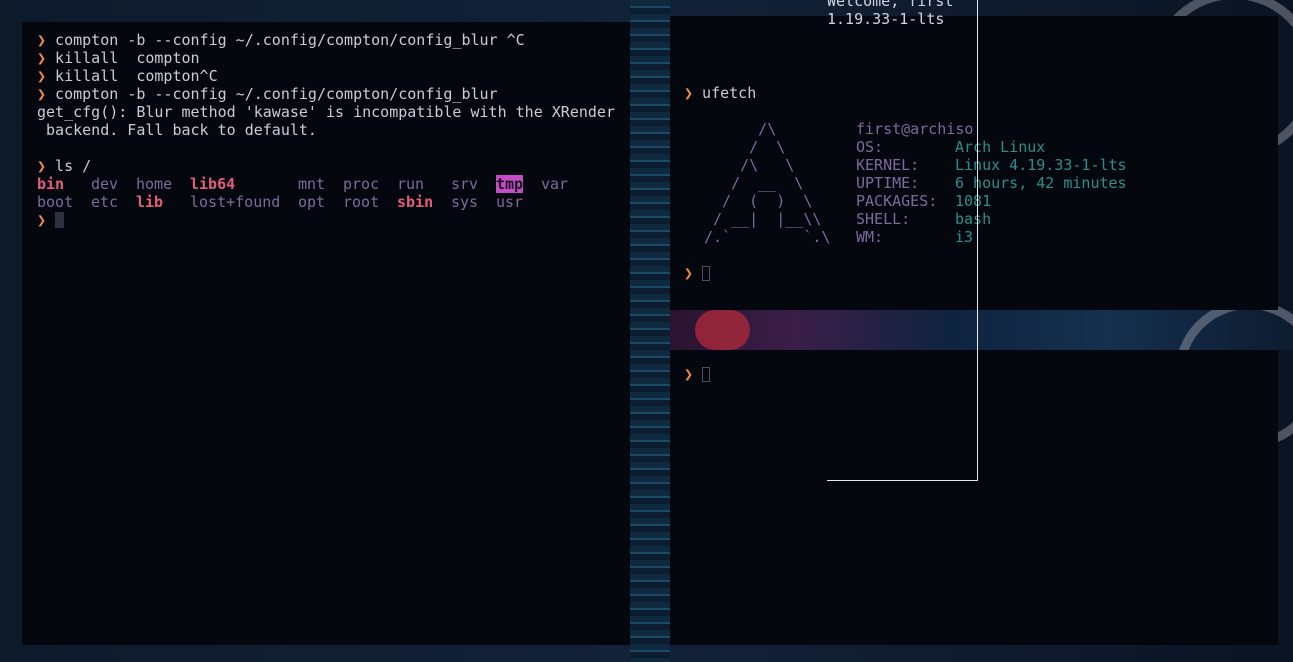 This screenshot has height=662, width=1293. I want to click on info-key: OS:, so click(870, 147).